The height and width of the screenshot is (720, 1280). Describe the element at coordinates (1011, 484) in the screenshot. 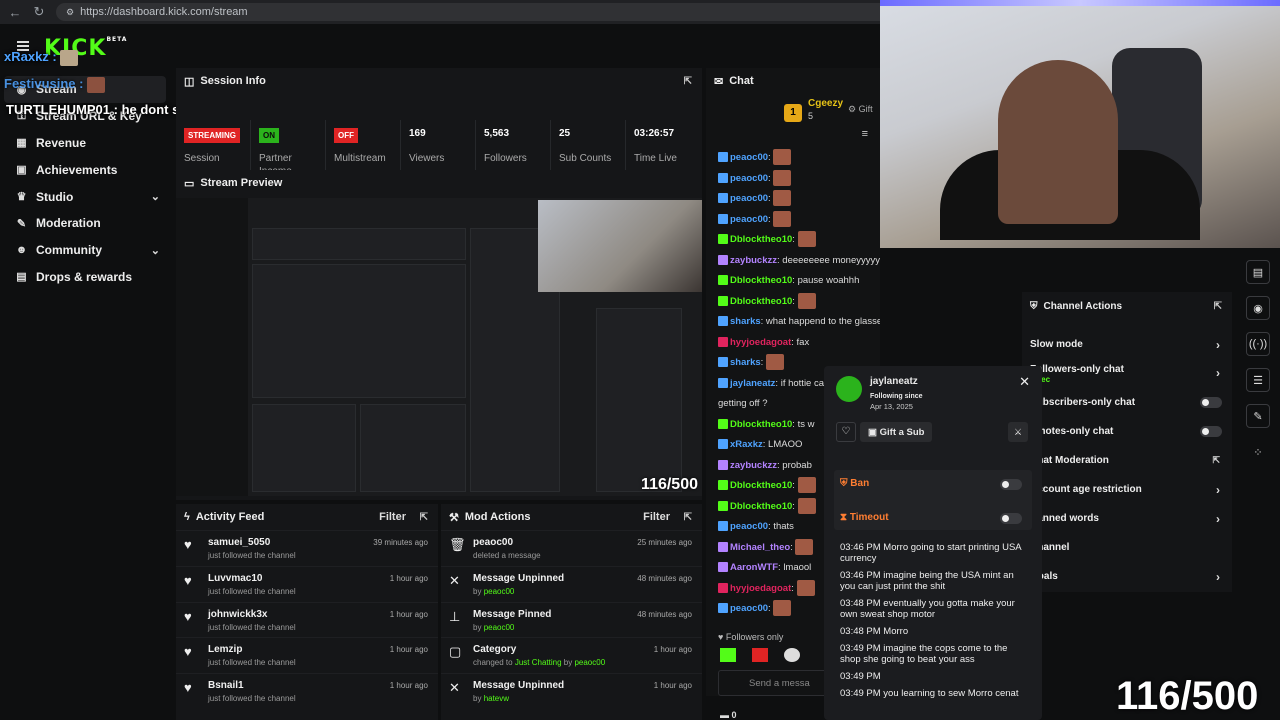

I see `ban-toggle` at that location.